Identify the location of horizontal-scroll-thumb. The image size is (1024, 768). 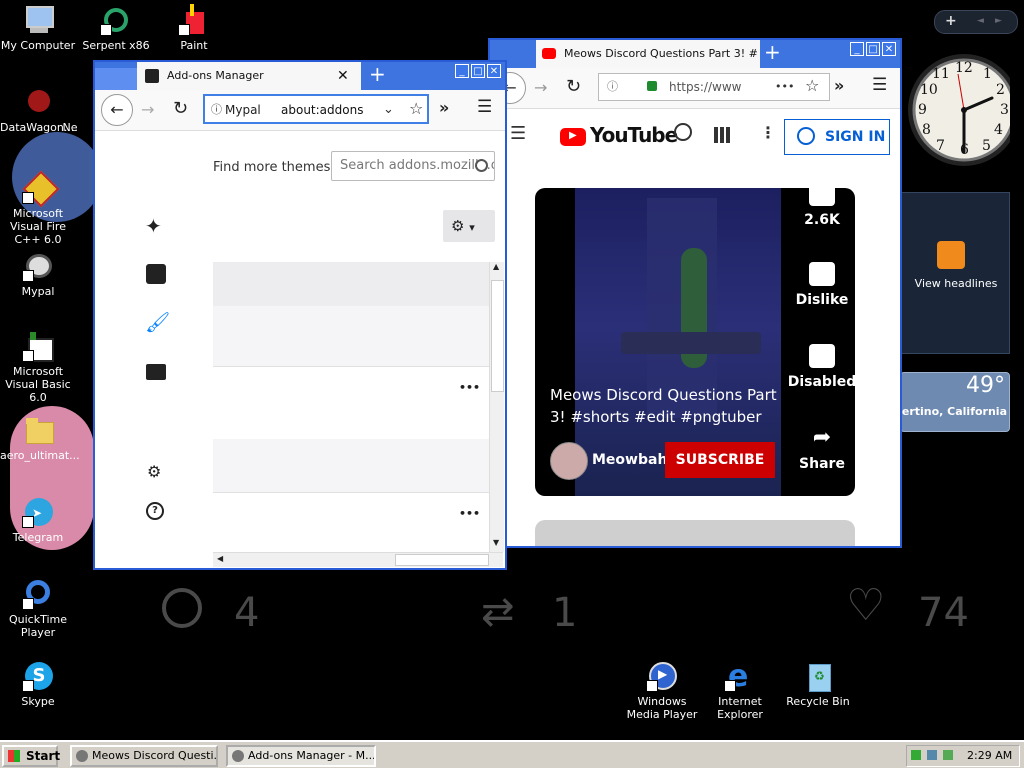
(442, 560).